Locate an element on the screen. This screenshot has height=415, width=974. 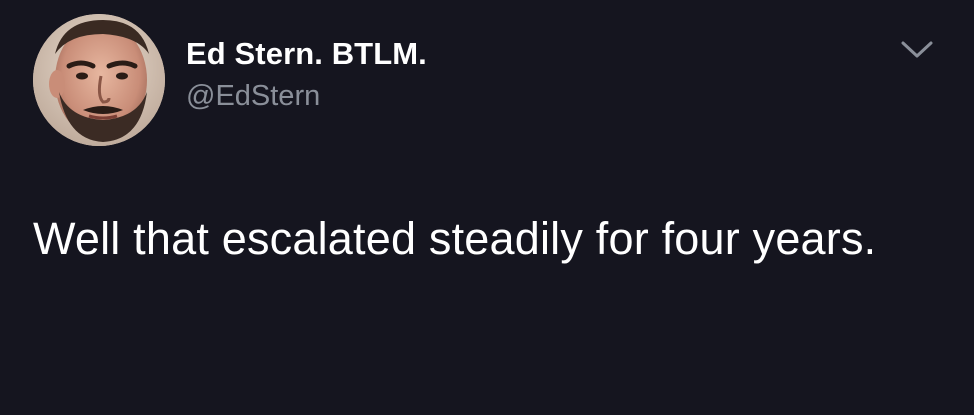
display-name: Ed Stern. BTLM. is located at coordinates (306, 54).